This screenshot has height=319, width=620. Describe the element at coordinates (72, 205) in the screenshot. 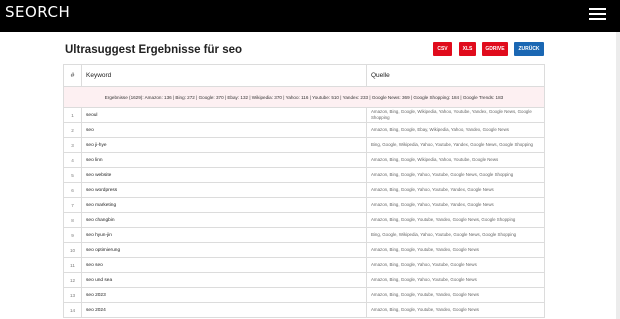

I see `row-number: 7` at that location.